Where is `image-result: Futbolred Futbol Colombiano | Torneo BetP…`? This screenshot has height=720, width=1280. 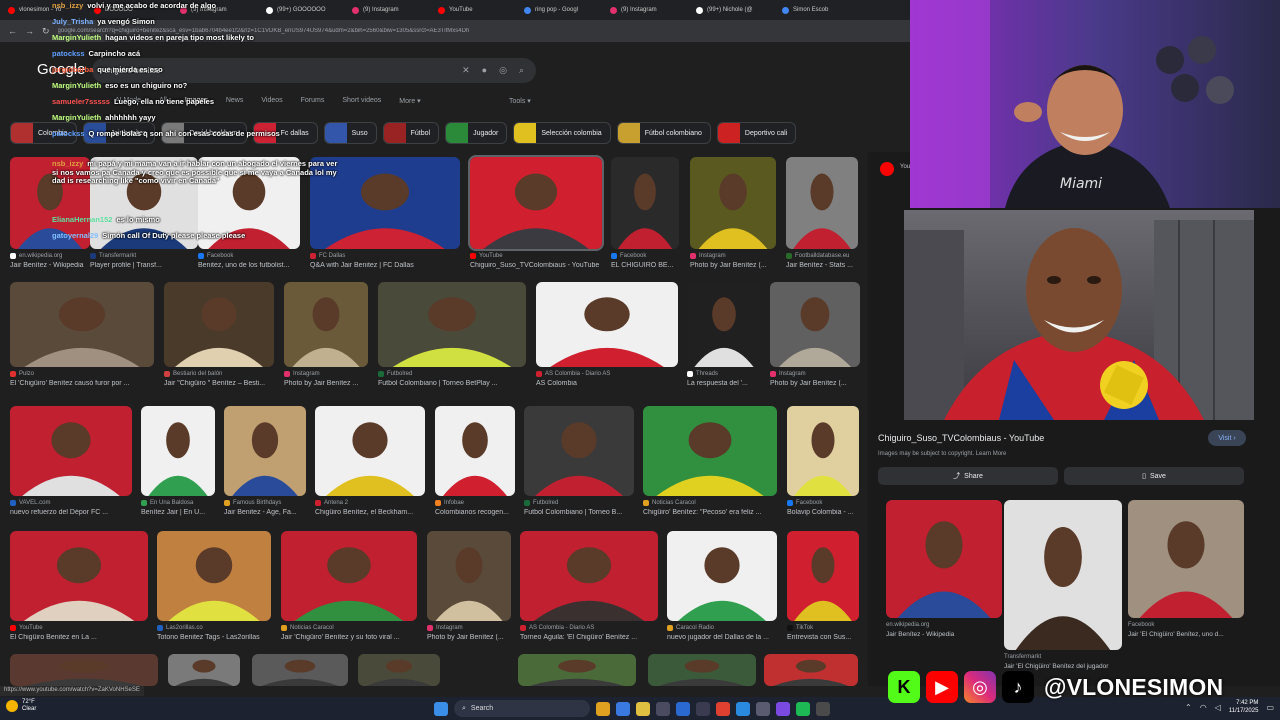
image-result: Futbolred Futbol Colombiano | Torneo BetP… is located at coordinates (452, 336).